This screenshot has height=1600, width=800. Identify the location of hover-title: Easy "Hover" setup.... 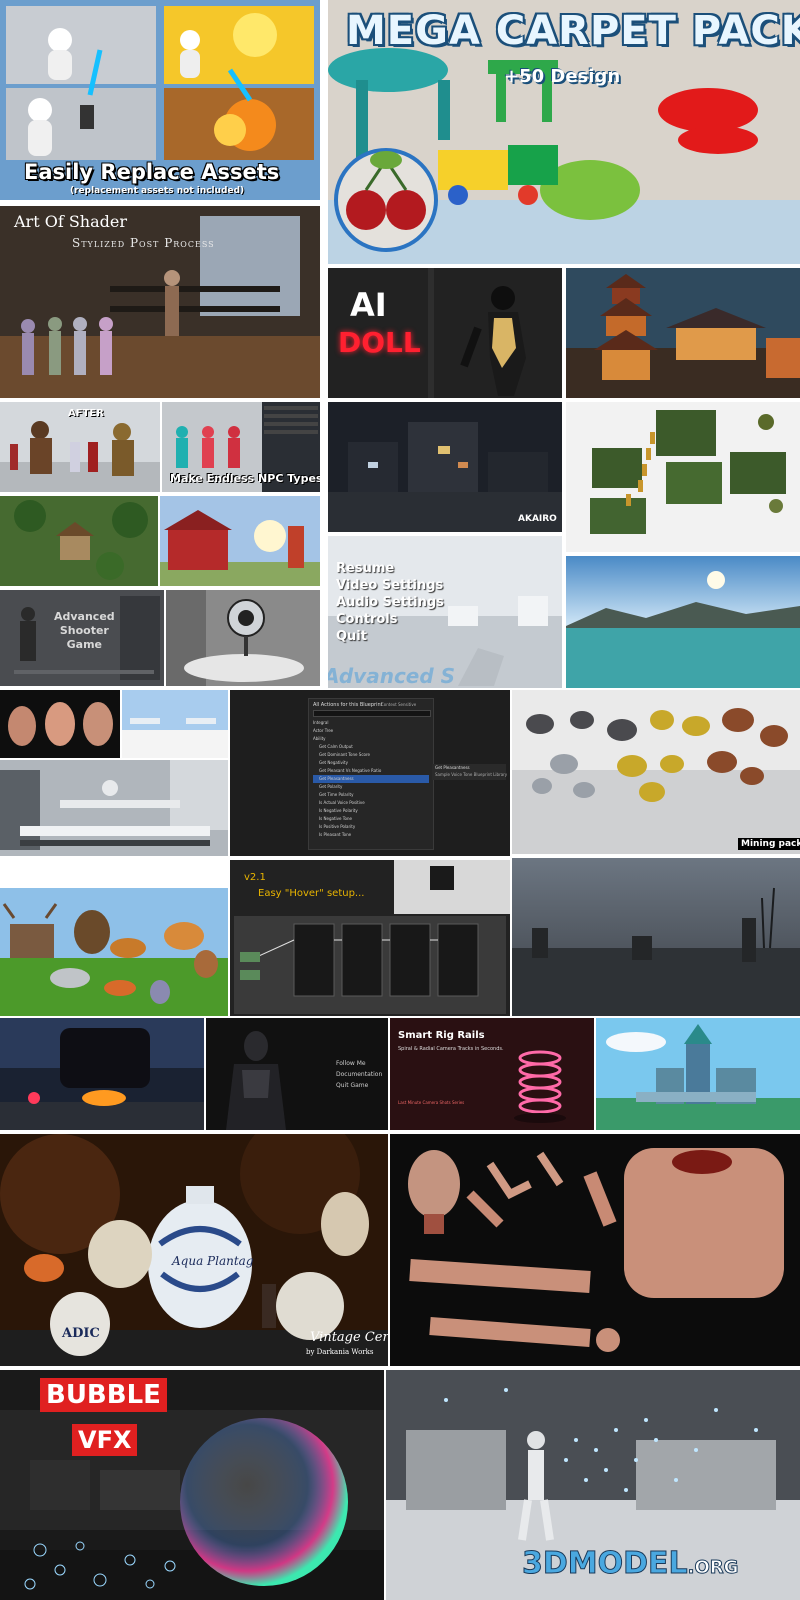
(311, 893).